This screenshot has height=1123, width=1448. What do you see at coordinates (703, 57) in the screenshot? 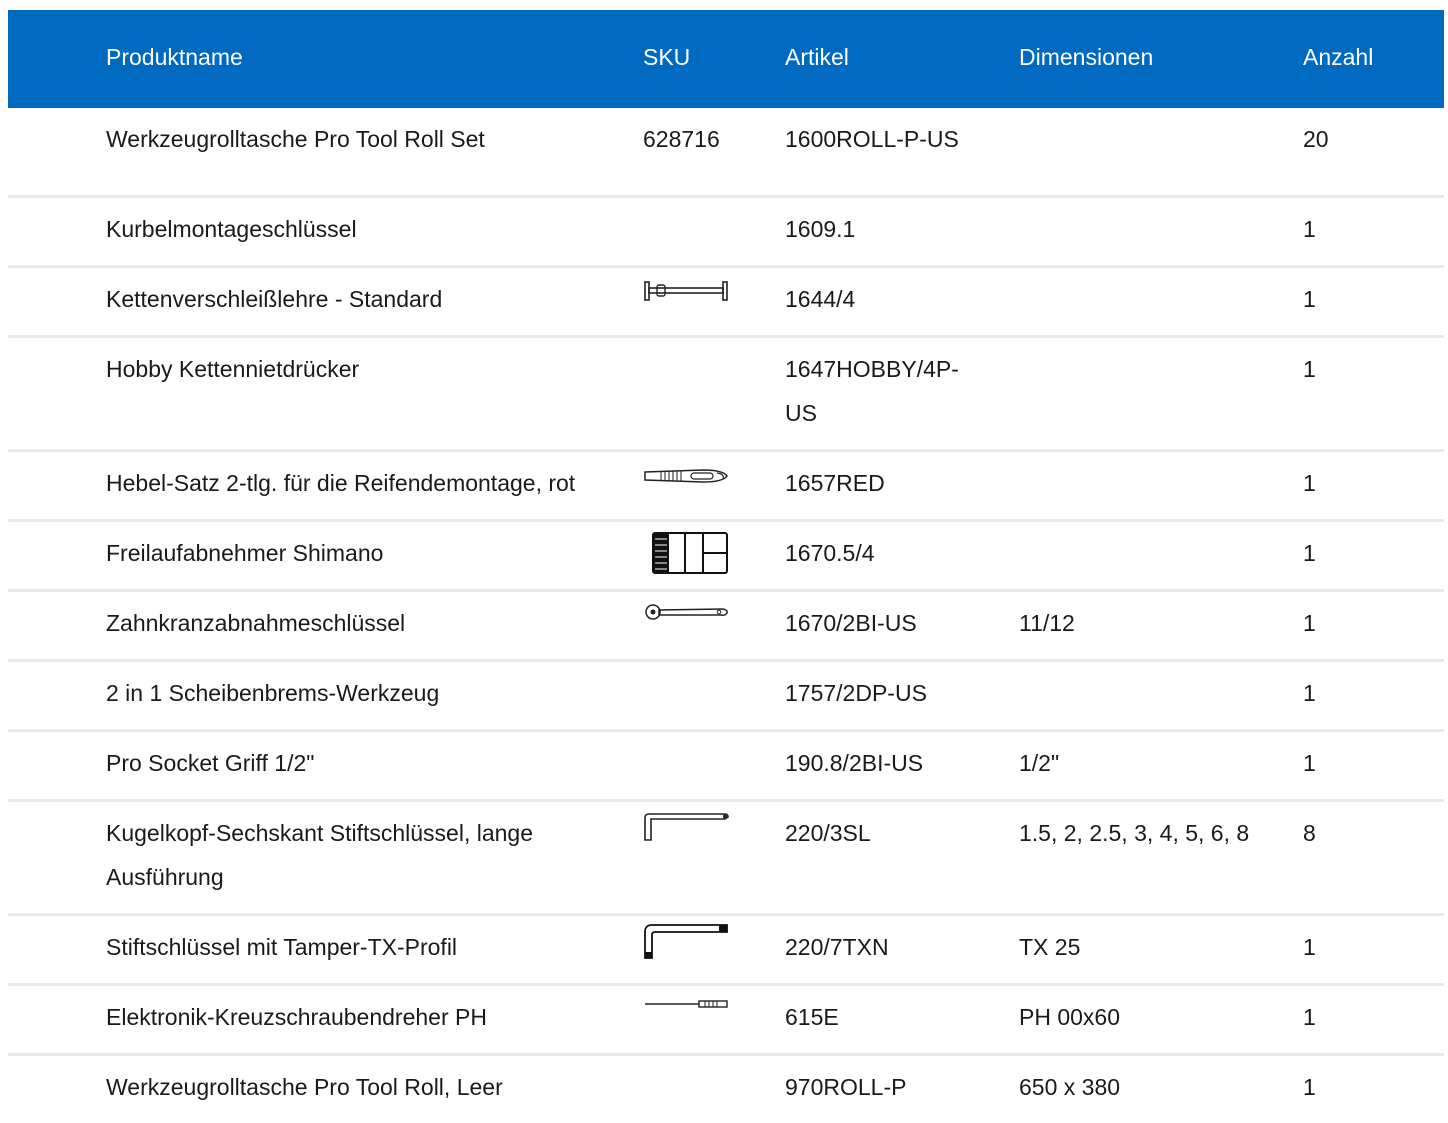
I see `header-sku: SKU` at bounding box center [703, 57].